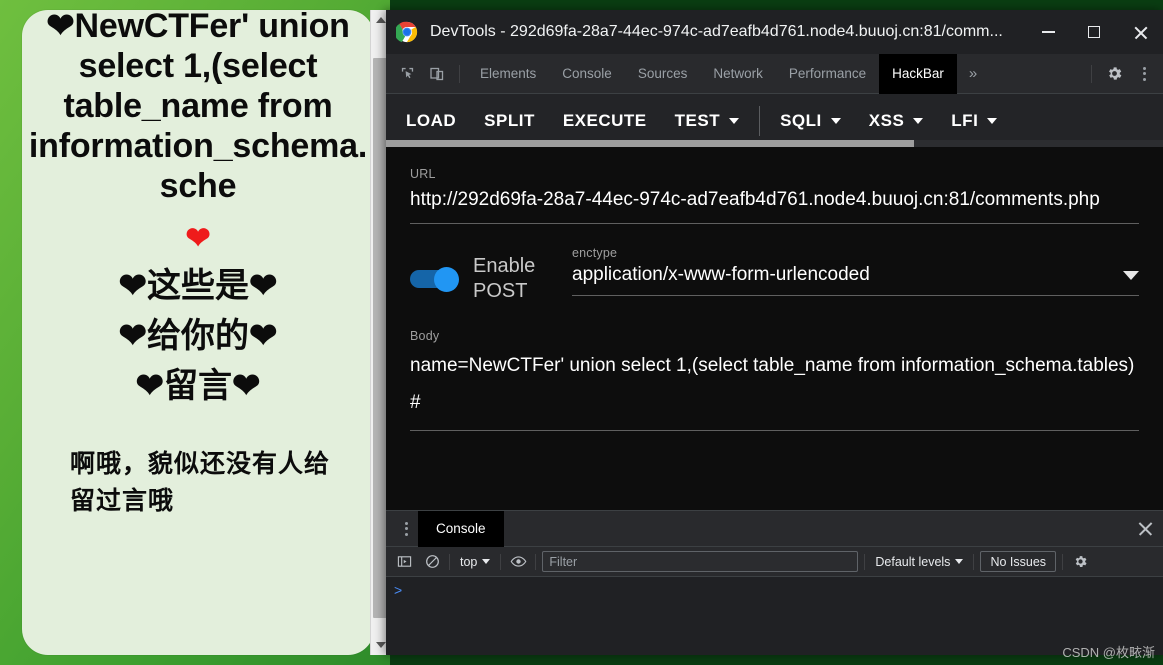  I want to click on console-sidebar-icon, so click(404, 562).